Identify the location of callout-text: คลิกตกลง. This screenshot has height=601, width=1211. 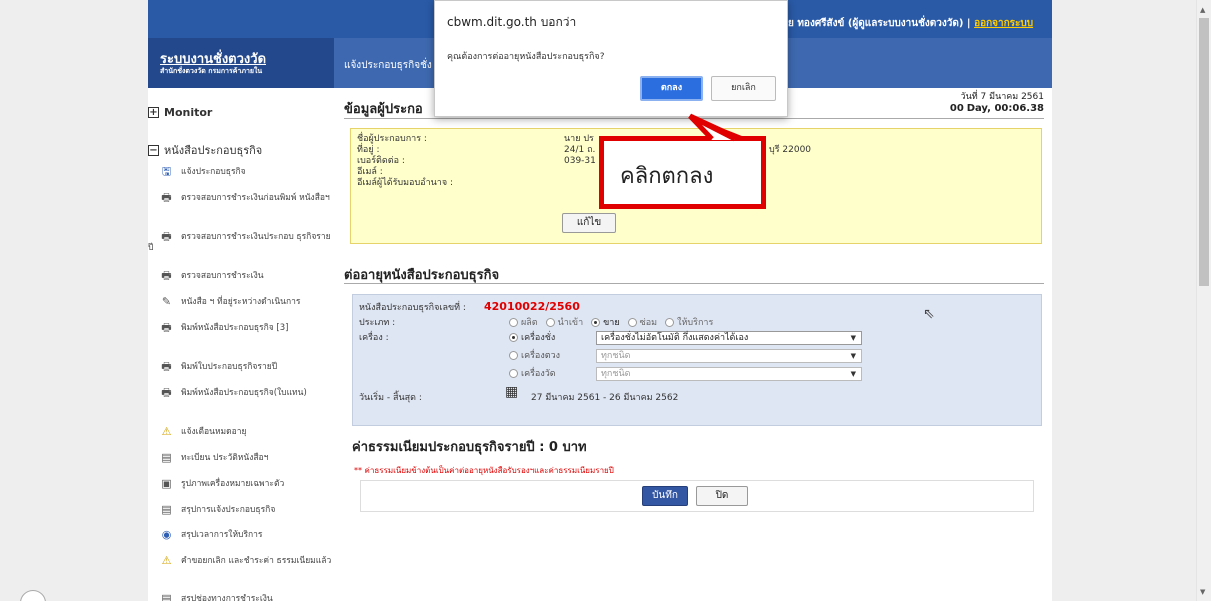
(667, 176).